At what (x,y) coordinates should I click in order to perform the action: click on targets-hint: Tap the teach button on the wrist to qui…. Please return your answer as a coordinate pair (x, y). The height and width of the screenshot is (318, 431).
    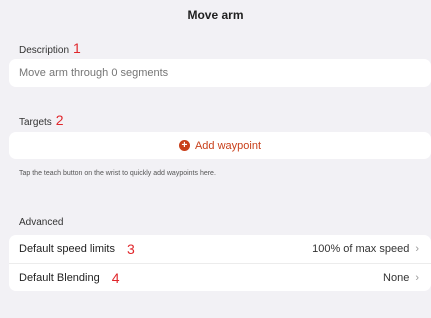
    Looking at the image, I should click on (117, 173).